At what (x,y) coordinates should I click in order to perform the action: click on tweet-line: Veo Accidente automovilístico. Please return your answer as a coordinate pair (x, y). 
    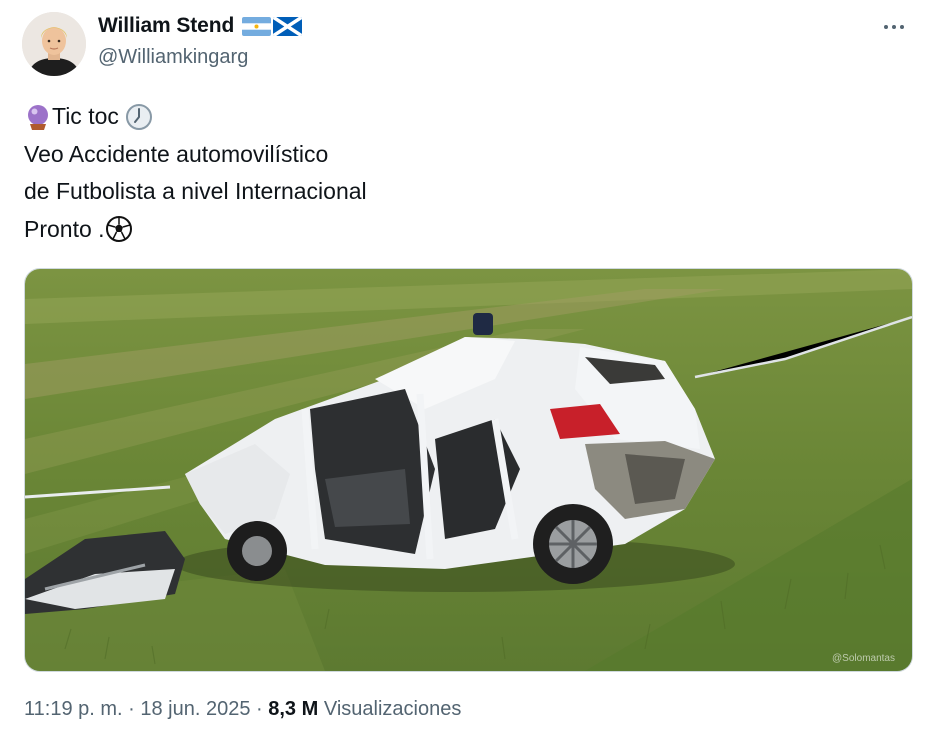
    Looking at the image, I should click on (195, 155).